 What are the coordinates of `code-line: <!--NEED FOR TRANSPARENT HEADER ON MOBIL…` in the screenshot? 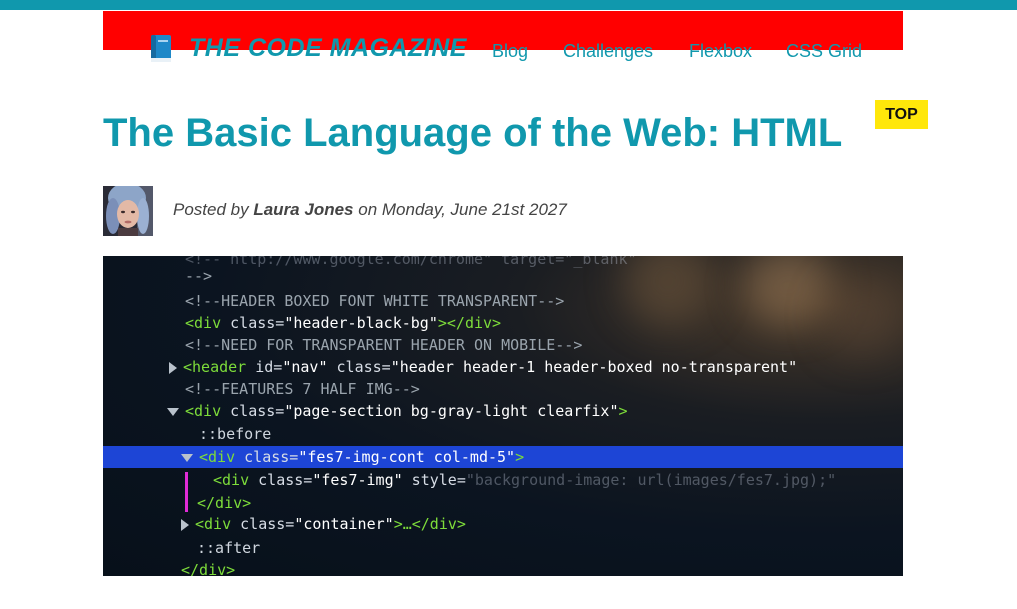 It's located at (384, 345).